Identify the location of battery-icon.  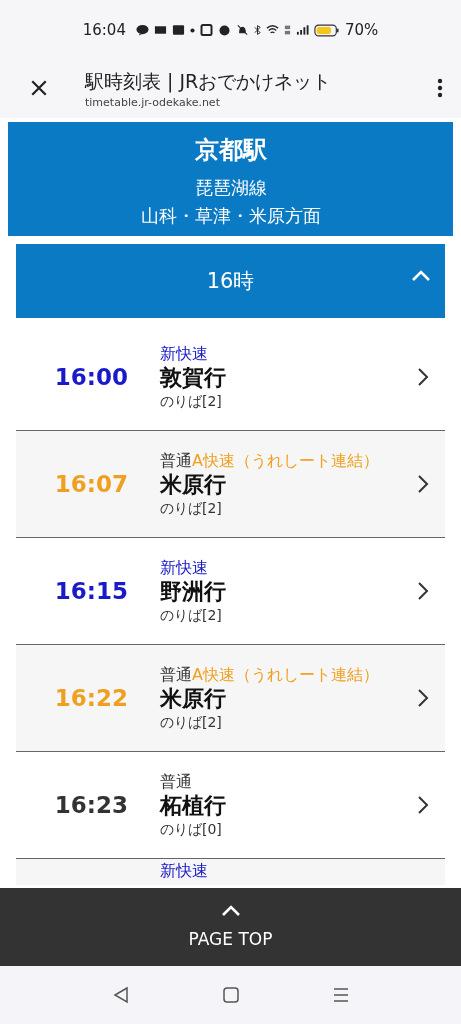
(326, 30).